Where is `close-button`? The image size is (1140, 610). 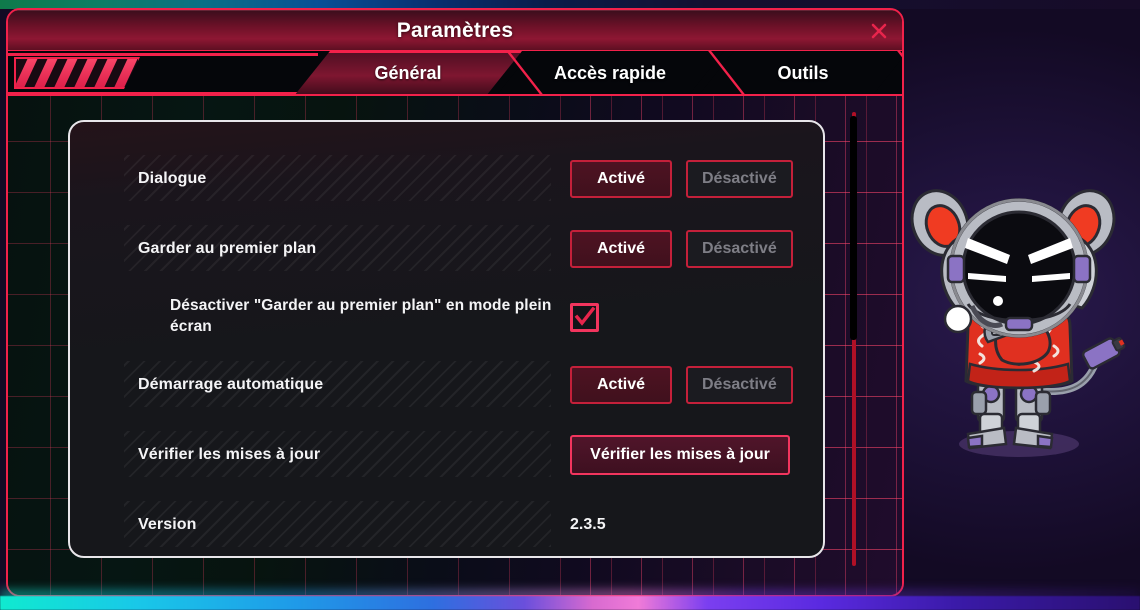 close-button is located at coordinates (879, 31).